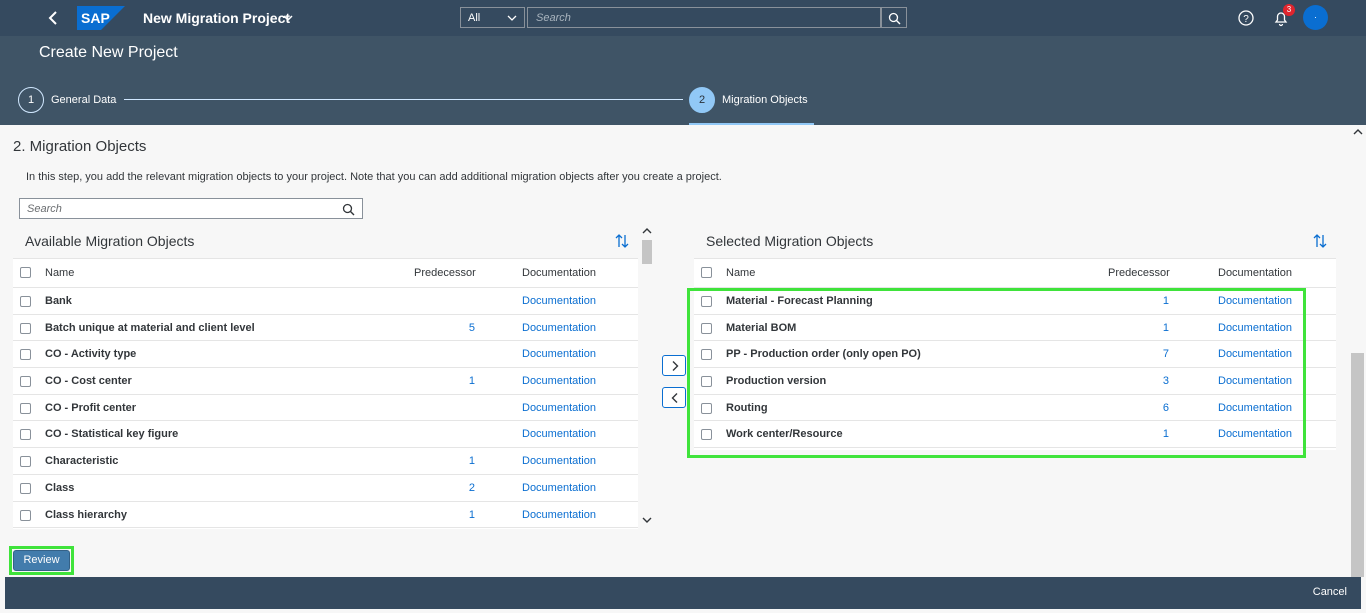  I want to click on remove-from-selected-button, so click(674, 397).